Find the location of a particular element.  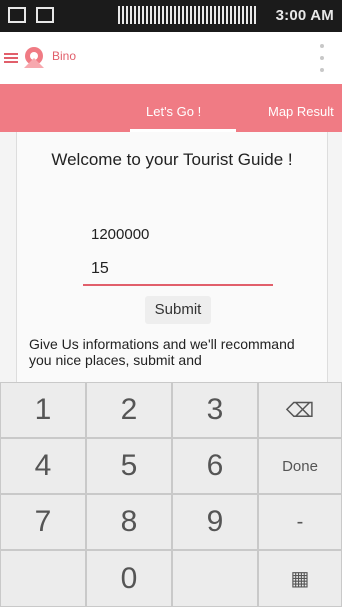

tab-bar: Let's Go ! Map Result is located at coordinates (171, 108).